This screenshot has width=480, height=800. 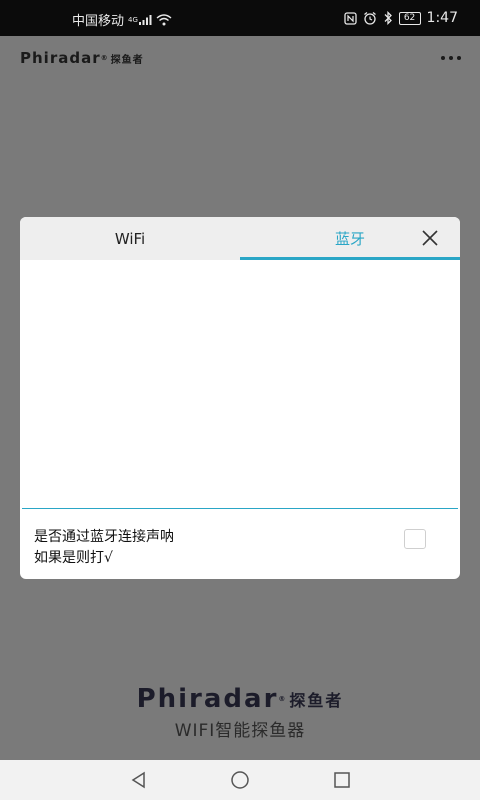 I want to click on alarm-icon, so click(x=370, y=18).